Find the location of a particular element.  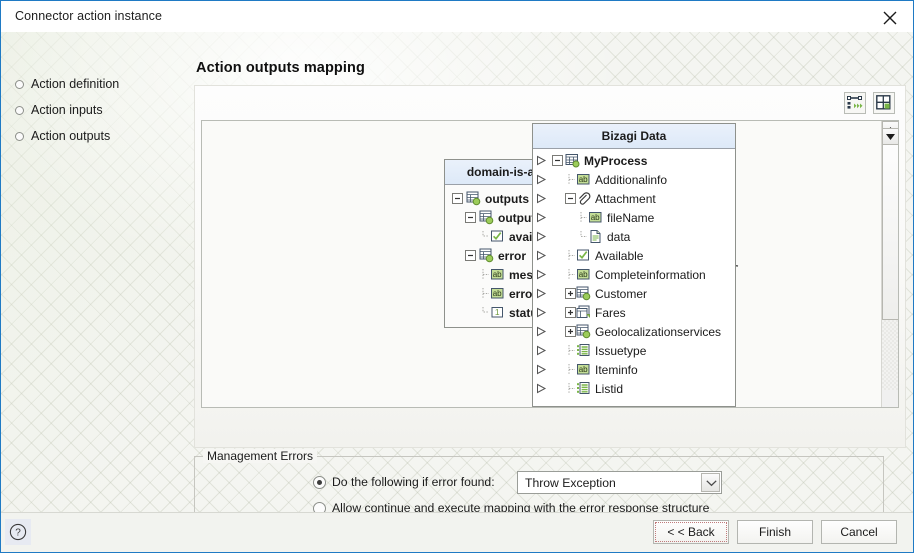

expand-collapse-button is located at coordinates (884, 103).